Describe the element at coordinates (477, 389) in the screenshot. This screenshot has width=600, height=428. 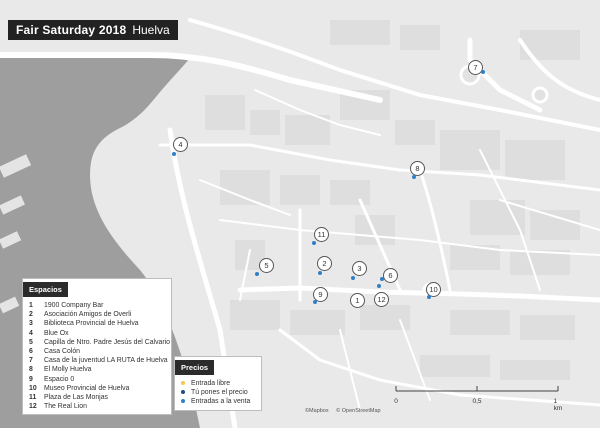
I see `scale-bar-line` at that location.